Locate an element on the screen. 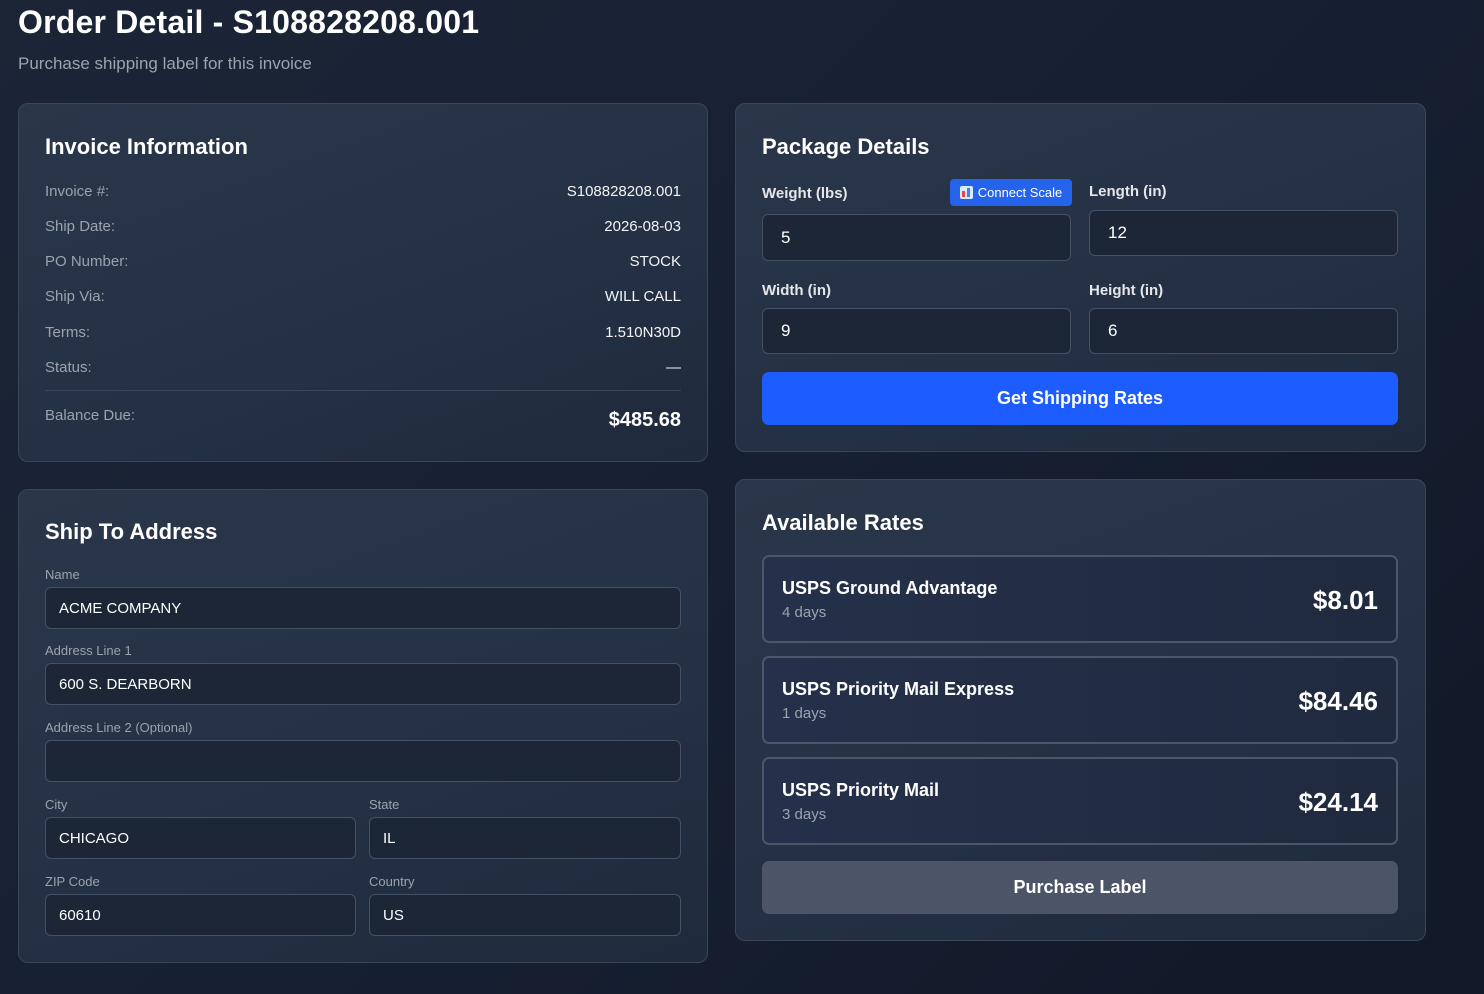 This screenshot has width=1484, height=994. invoice-row-status: Status: — is located at coordinates (363, 367).